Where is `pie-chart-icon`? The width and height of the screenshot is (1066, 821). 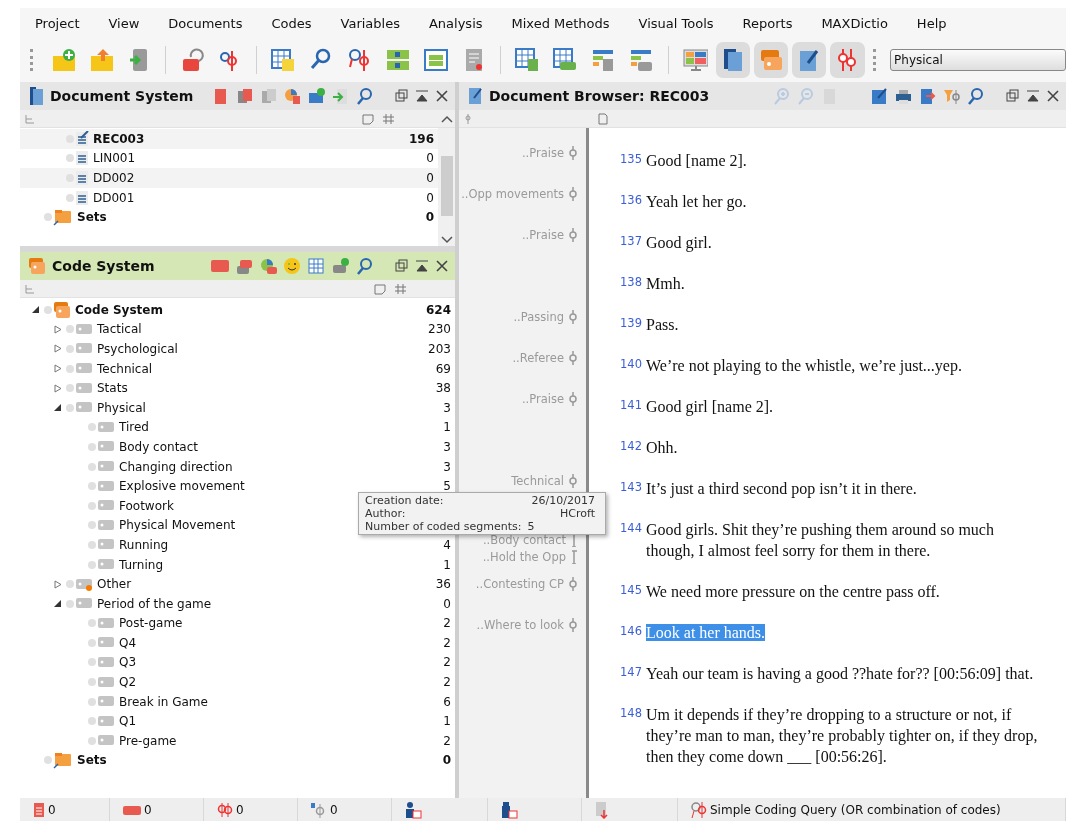 pie-chart-icon is located at coordinates (268, 266).